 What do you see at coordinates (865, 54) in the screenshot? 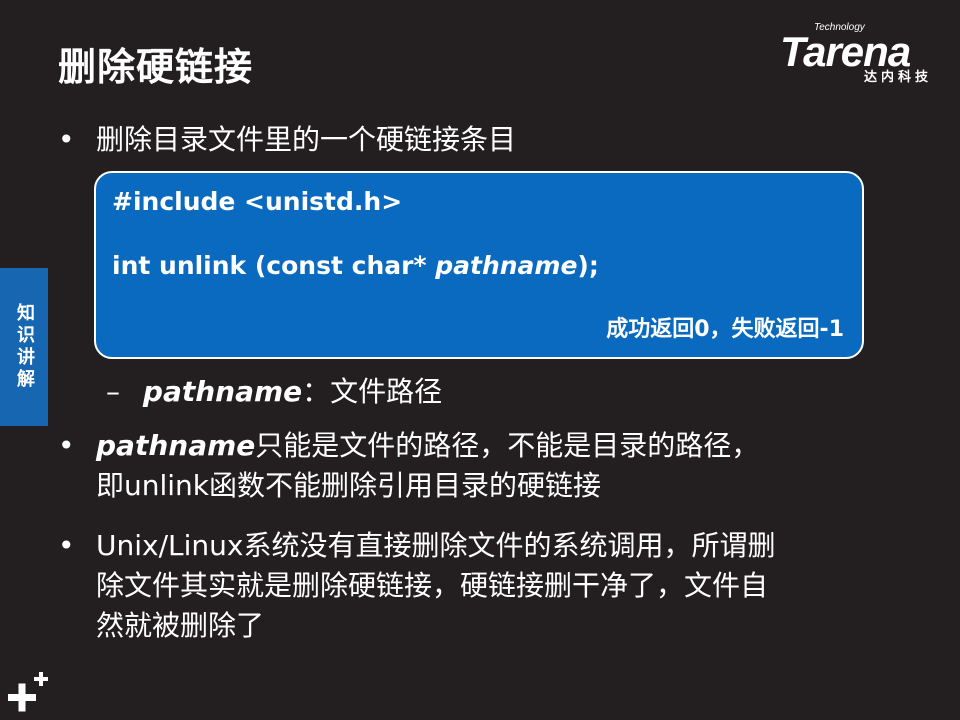
I see `tarena-logo: Technology Tarena 达内科技` at bounding box center [865, 54].